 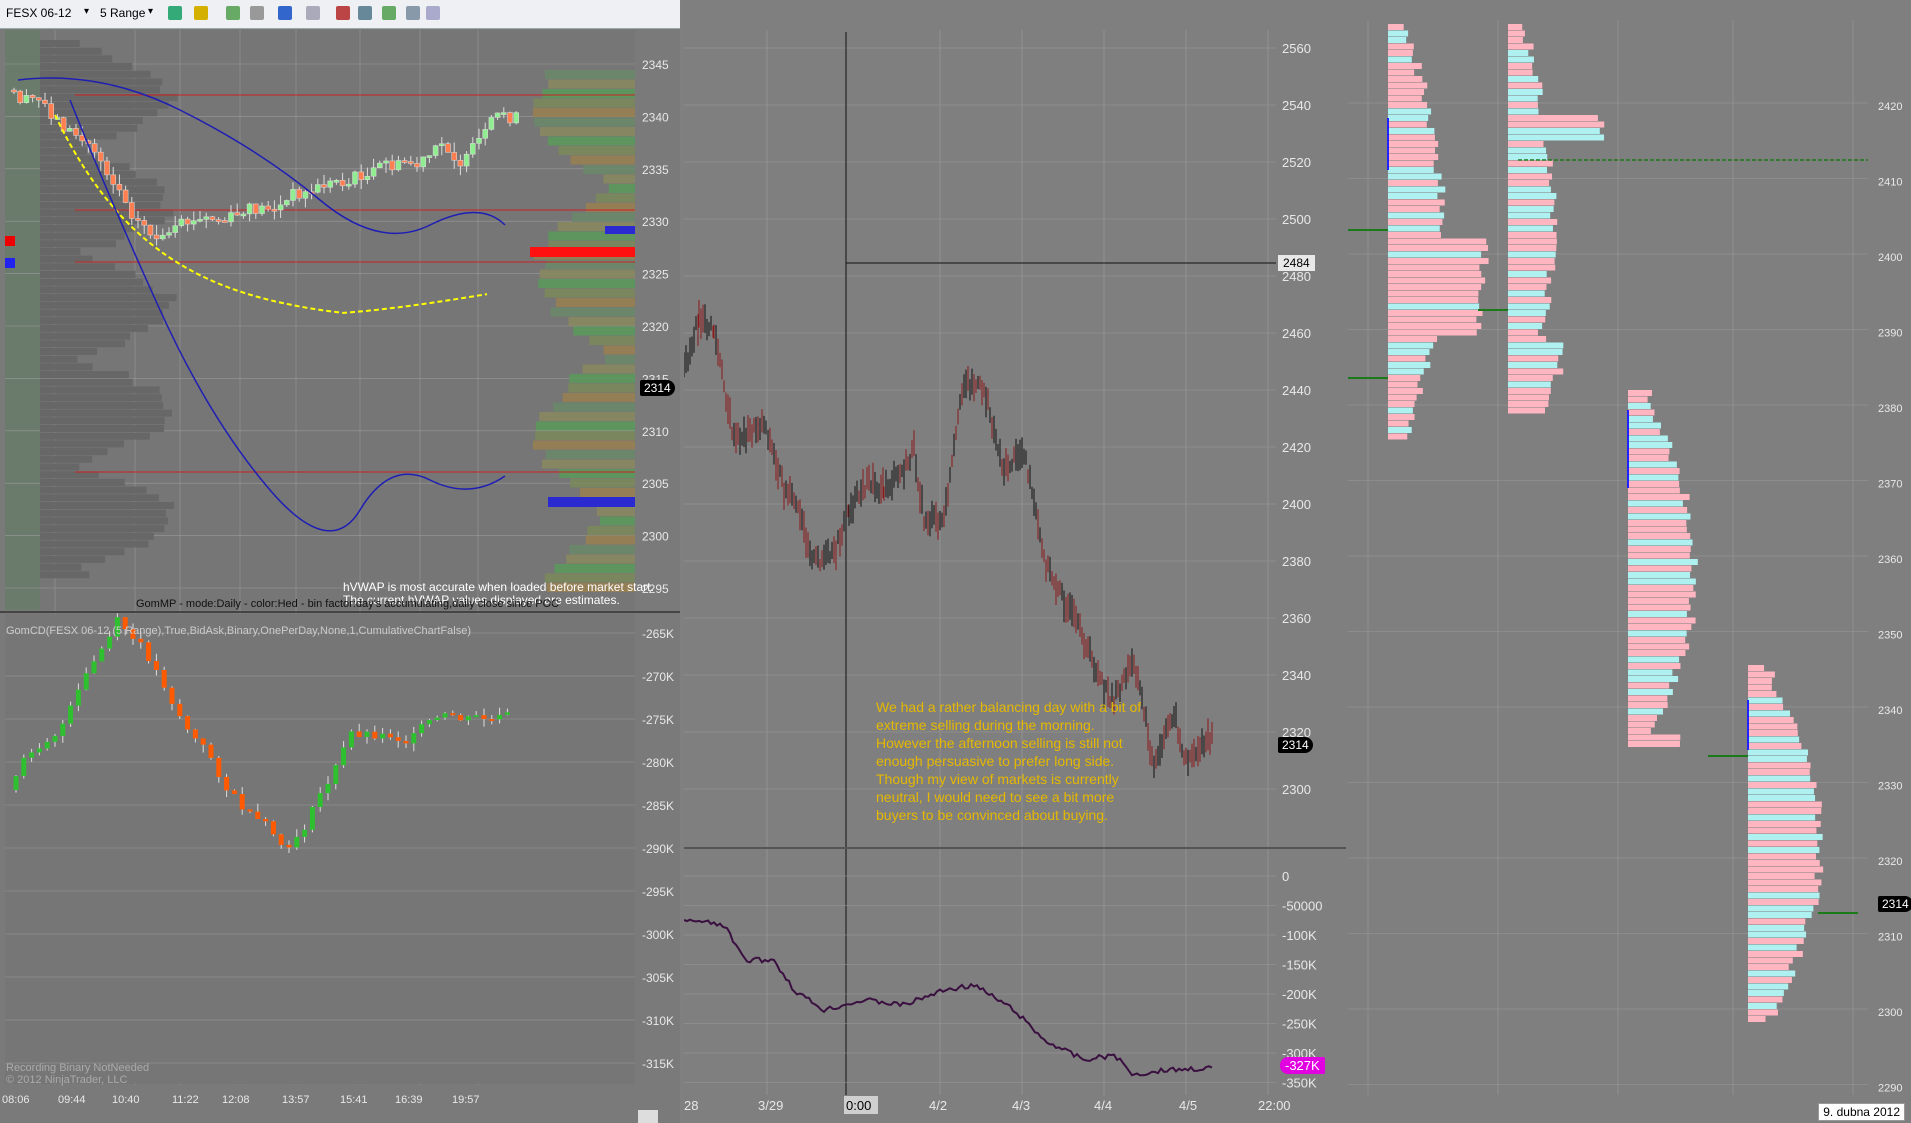 I want to click on price-axis-label: 2320, so click(x=655, y=327).